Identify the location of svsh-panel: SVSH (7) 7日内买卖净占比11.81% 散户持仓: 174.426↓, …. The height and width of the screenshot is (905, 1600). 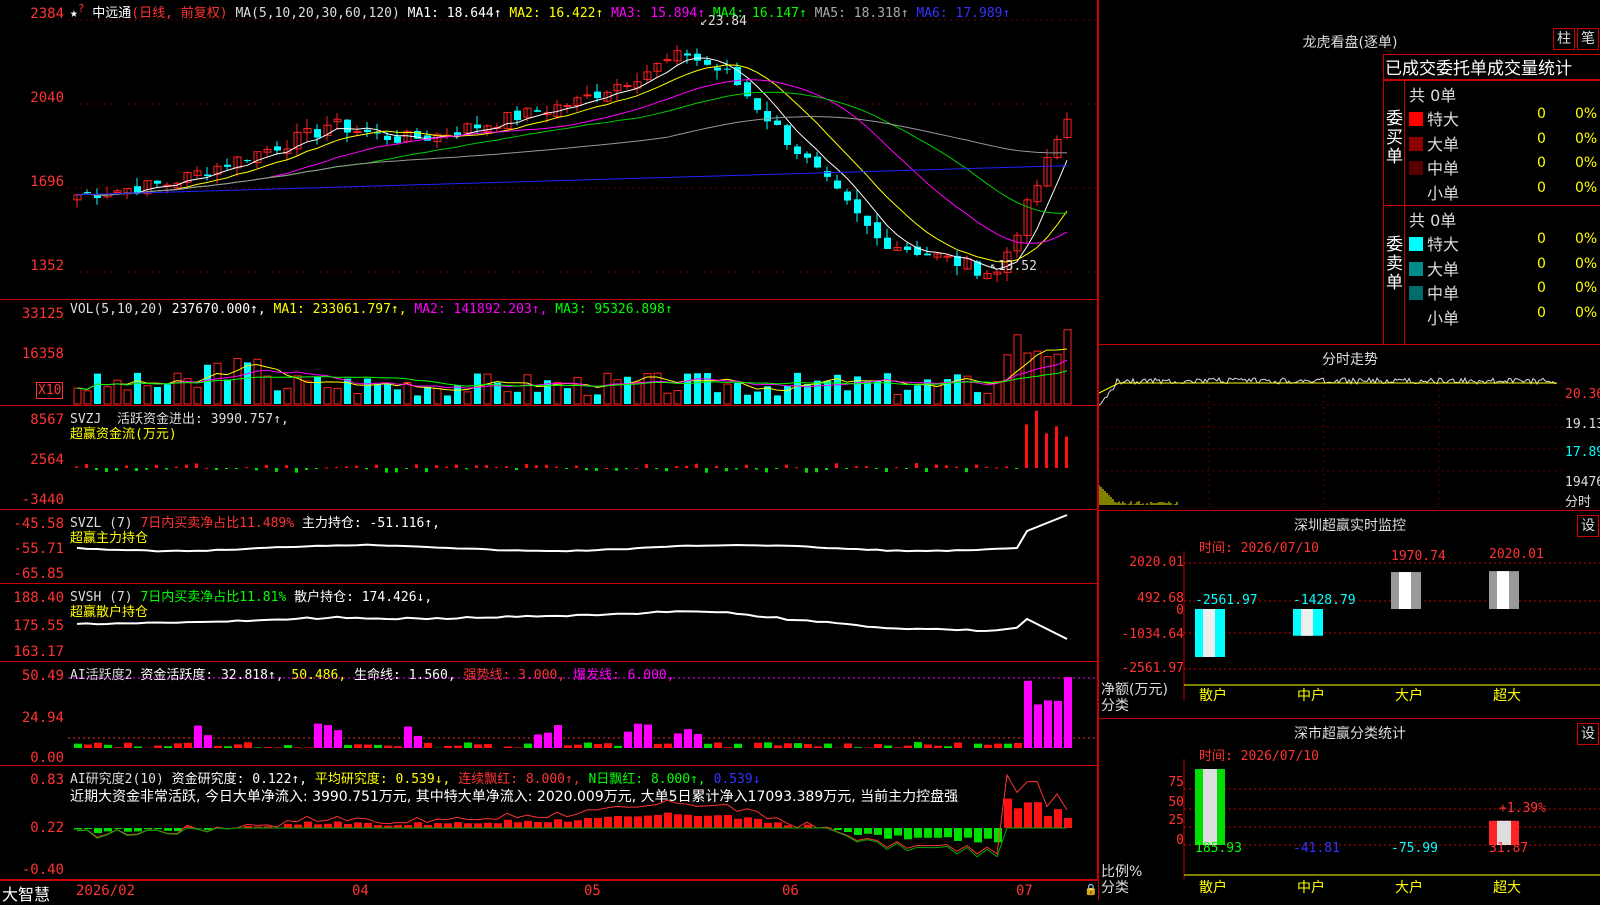
(549, 623).